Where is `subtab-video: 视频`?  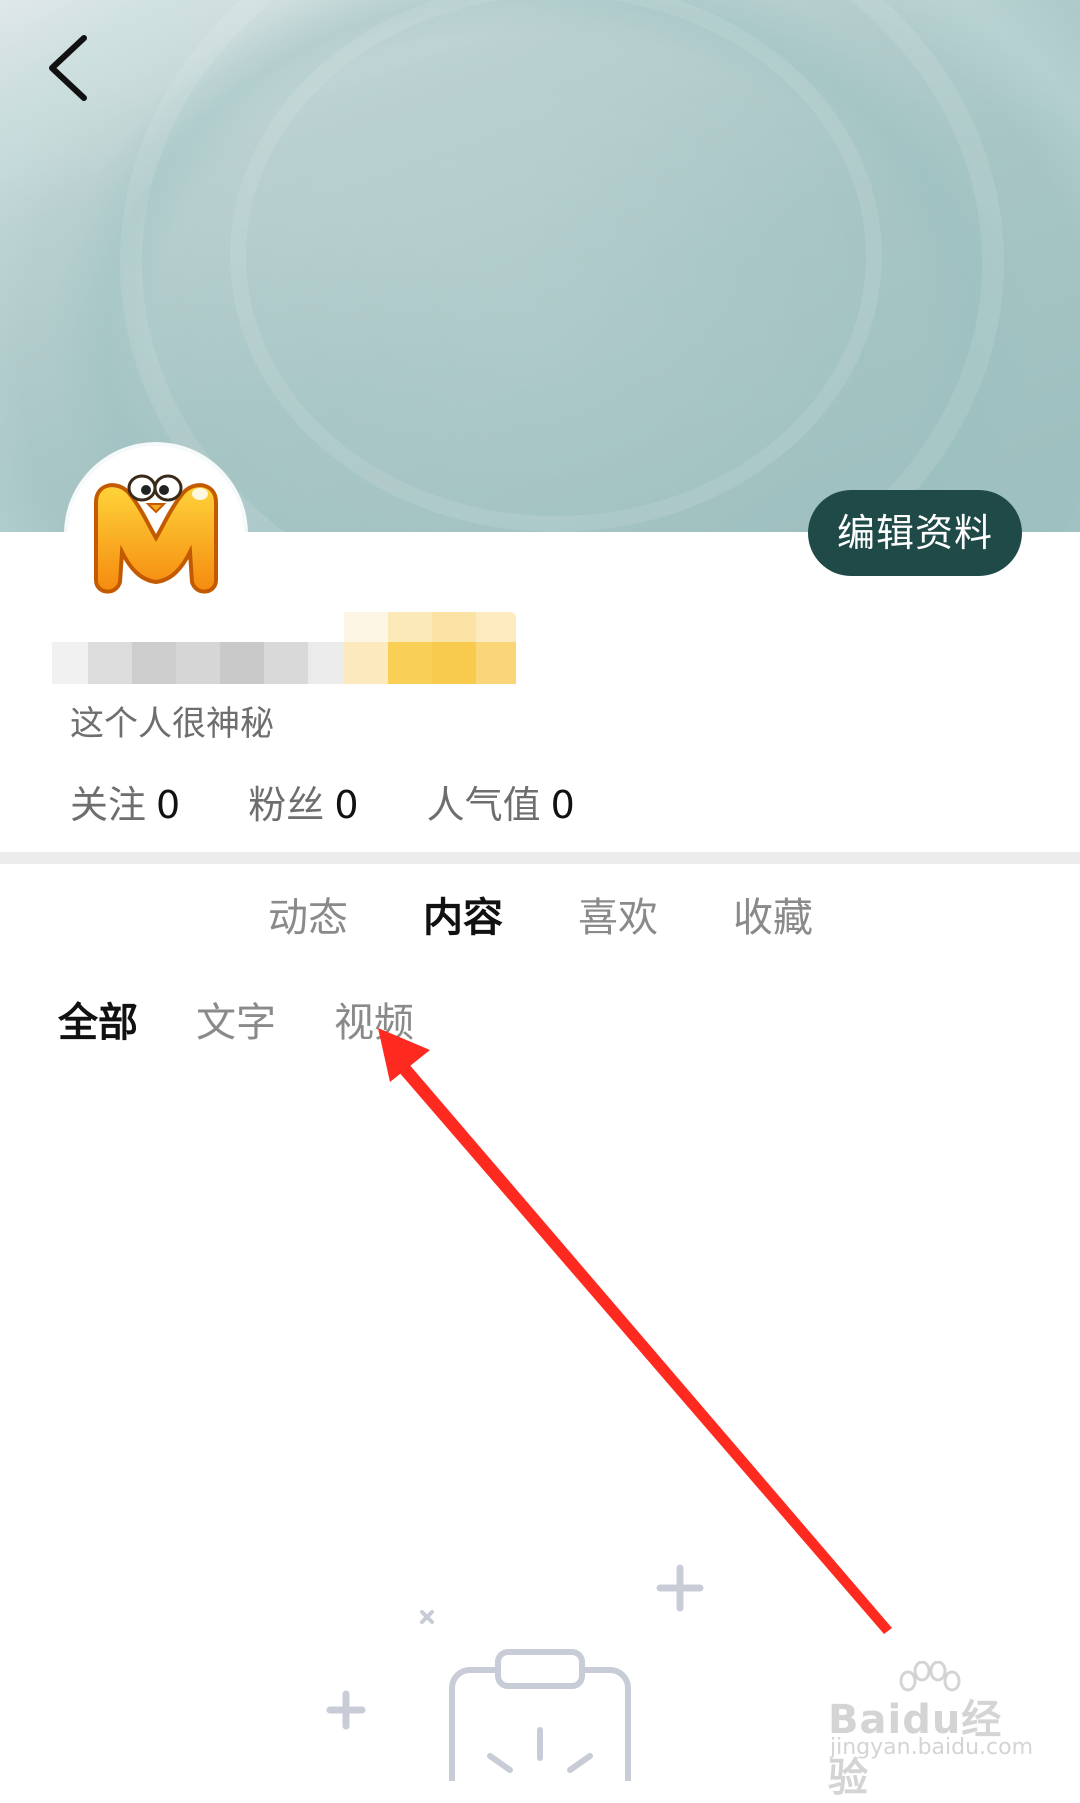 subtab-video: 视频 is located at coordinates (374, 1019).